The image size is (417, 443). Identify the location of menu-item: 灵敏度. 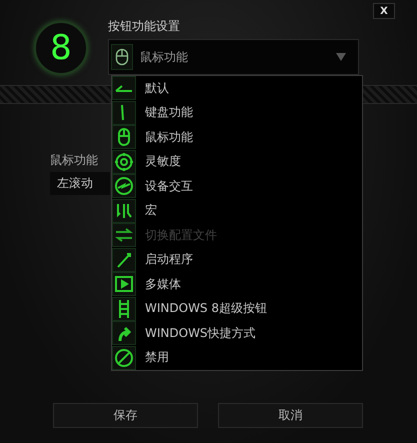
(237, 162).